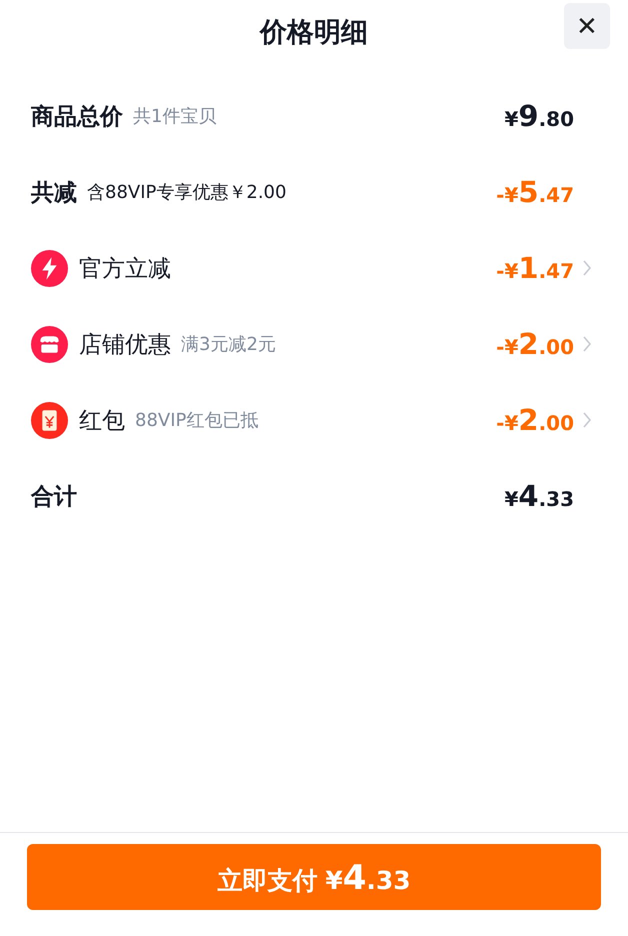 The image size is (628, 936). Describe the element at coordinates (535, 268) in the screenshot. I see `amount-text: -¥1.47` at that location.